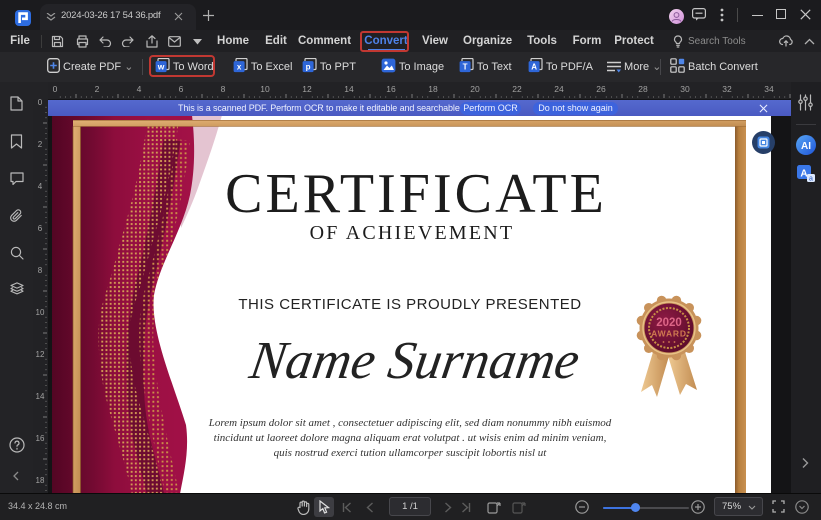  What do you see at coordinates (517, 89) in the screenshot?
I see `svg-text: 22` at bounding box center [517, 89].